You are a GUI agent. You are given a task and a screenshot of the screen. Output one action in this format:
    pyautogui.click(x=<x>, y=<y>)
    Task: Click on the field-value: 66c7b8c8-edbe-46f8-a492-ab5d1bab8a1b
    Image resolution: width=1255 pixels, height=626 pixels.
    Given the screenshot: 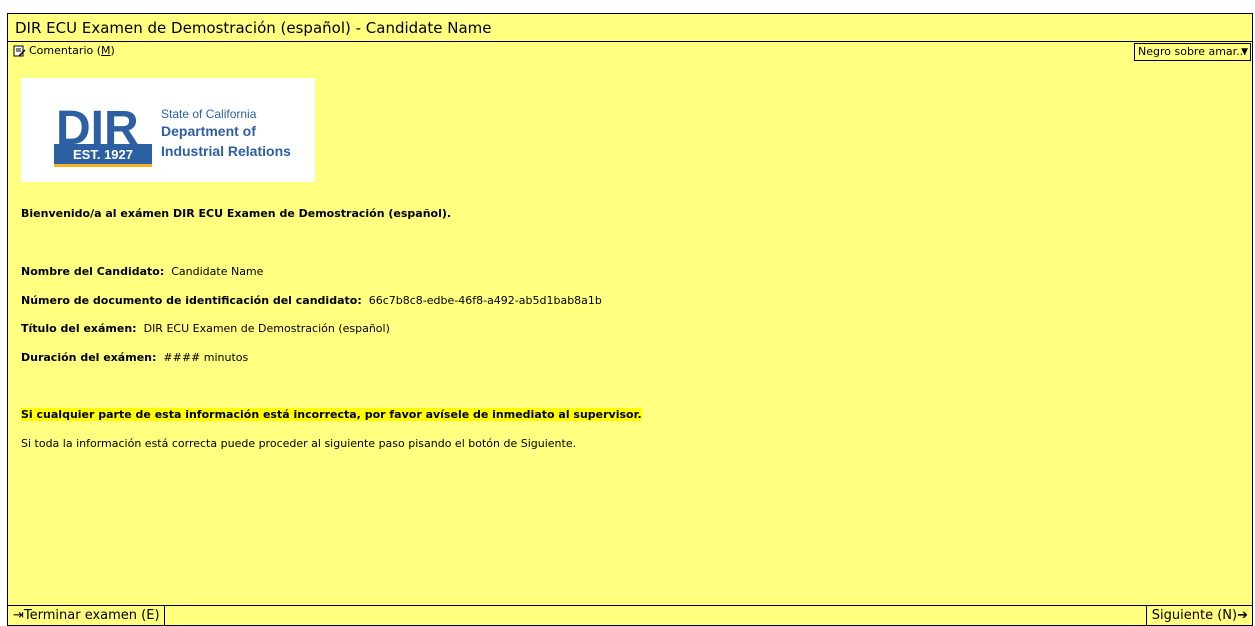 What is the action you would take?
    pyautogui.click(x=485, y=300)
    